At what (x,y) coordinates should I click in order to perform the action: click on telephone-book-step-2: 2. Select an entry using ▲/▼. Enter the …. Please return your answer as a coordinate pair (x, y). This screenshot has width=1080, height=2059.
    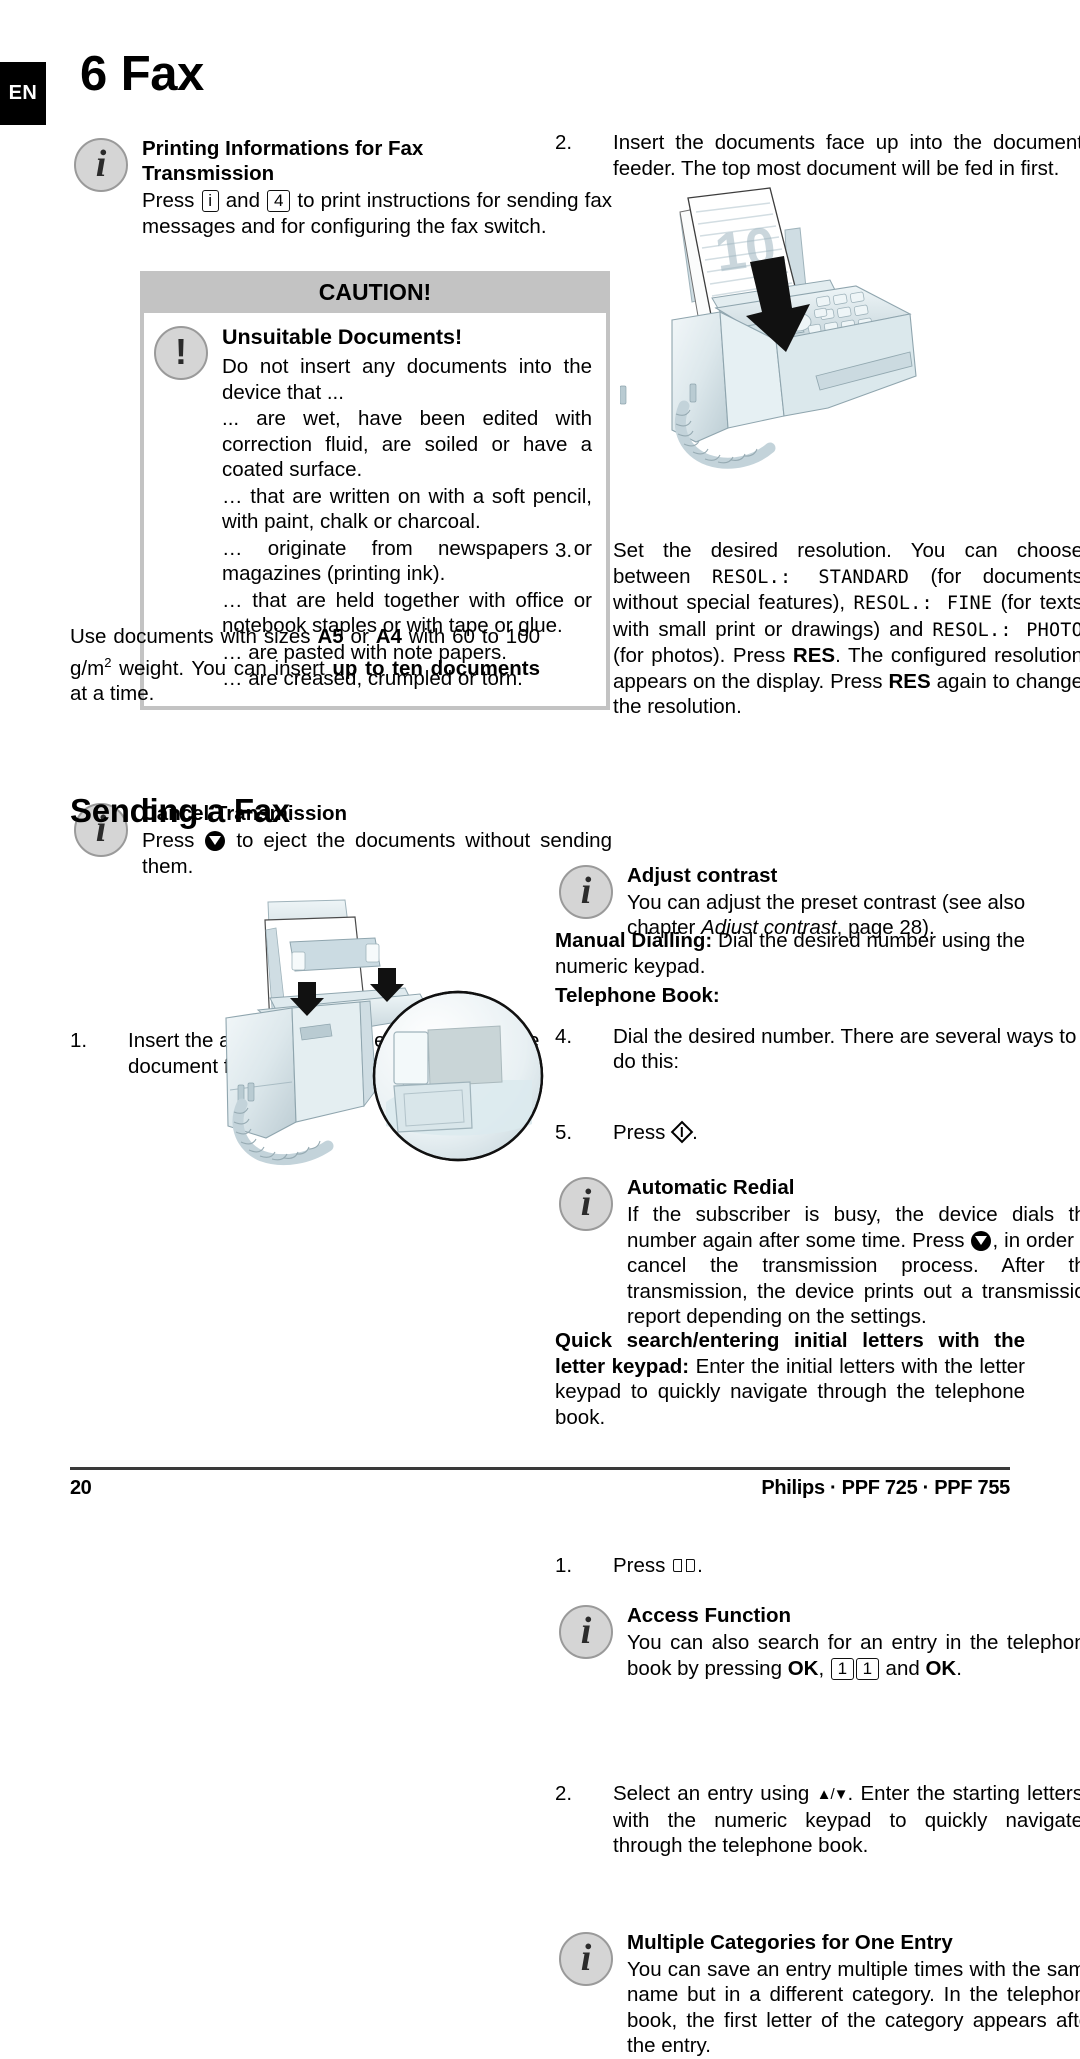
    Looking at the image, I should click on (817, 1819).